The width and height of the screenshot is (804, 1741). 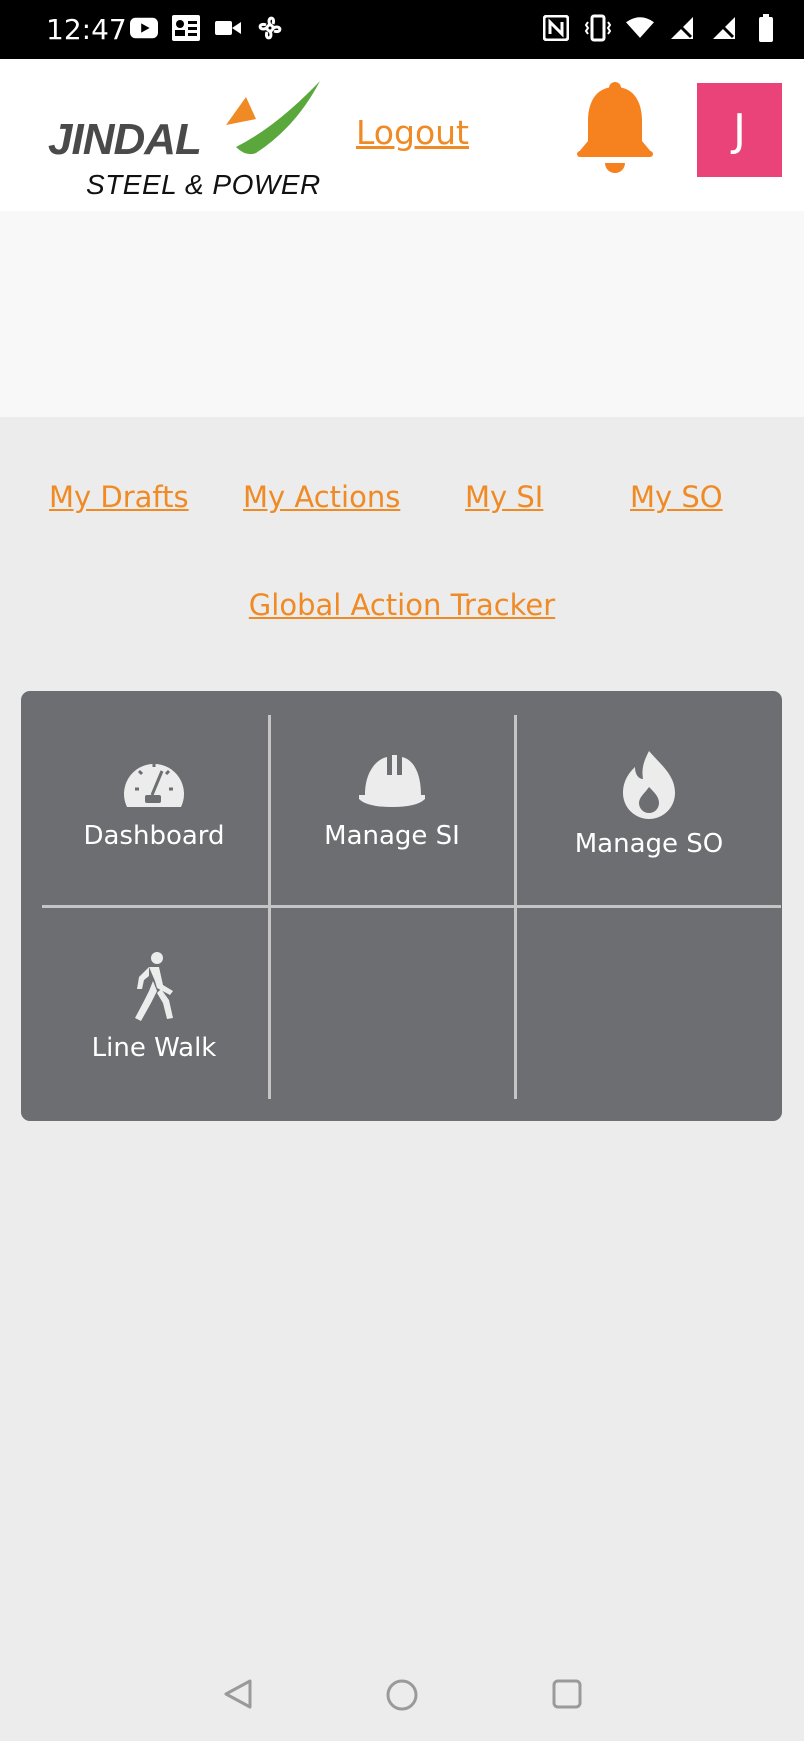 What do you see at coordinates (186, 28) in the screenshot?
I see `contacts-icon` at bounding box center [186, 28].